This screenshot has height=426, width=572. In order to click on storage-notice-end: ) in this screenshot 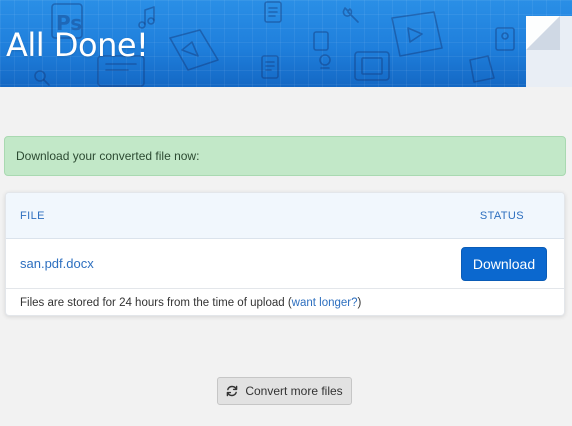, I will do `click(359, 302)`.